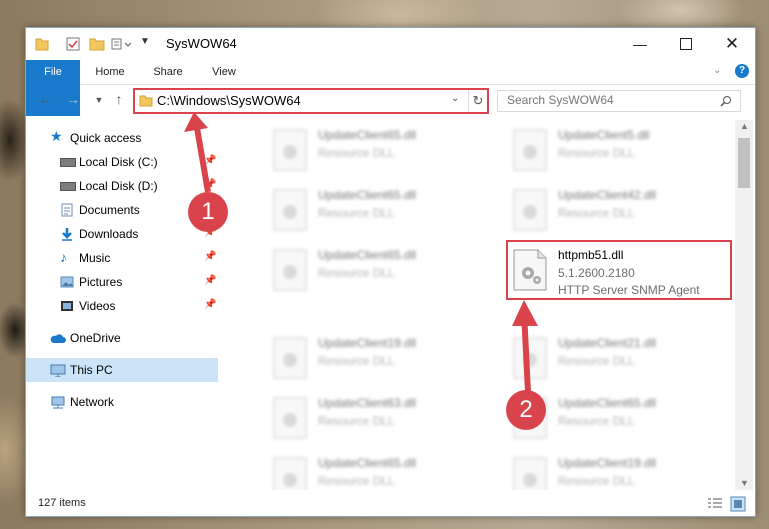 This screenshot has width=769, height=529. I want to click on step-1-badge: 1, so click(208, 212).